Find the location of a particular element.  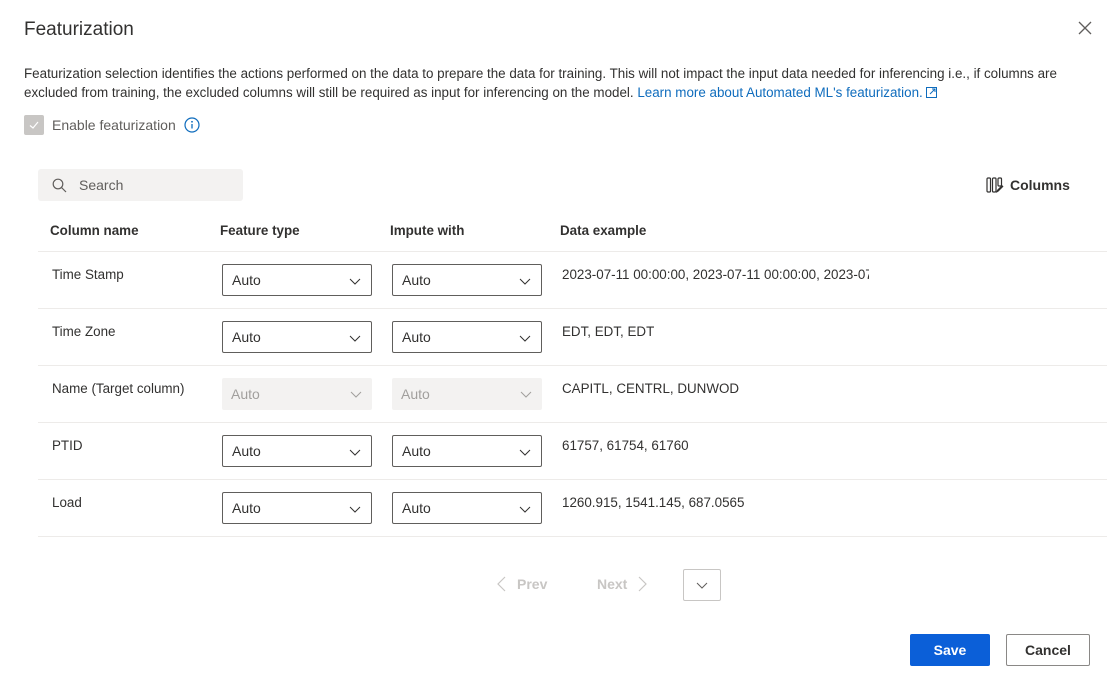

columns-button: Columns is located at coordinates (1028, 185).